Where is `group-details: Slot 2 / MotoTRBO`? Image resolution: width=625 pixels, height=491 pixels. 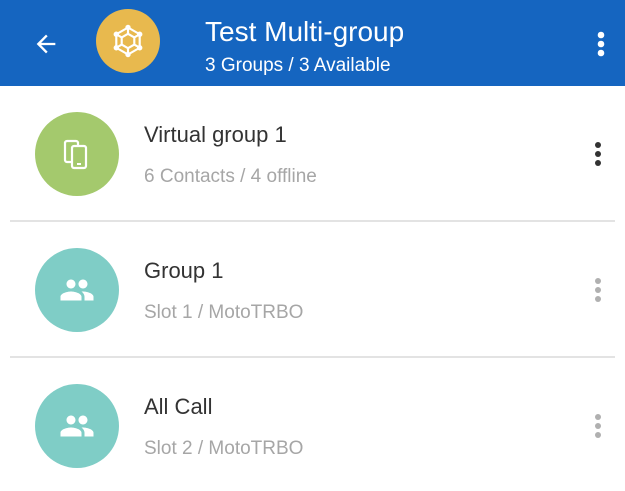 group-details: Slot 2 / MotoTRBO is located at coordinates (224, 448).